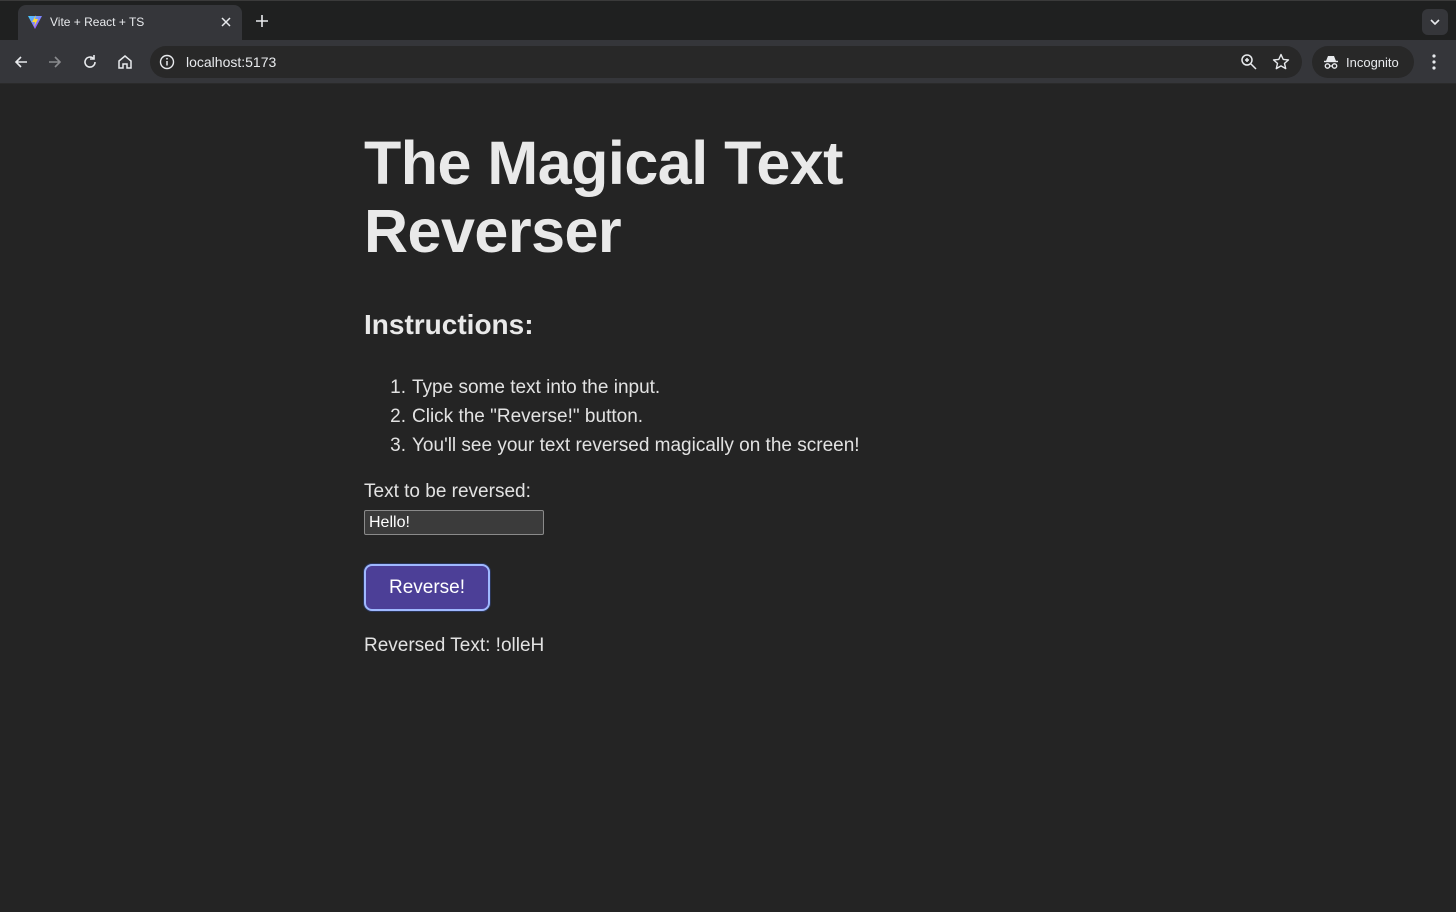 Image resolution: width=1456 pixels, height=912 pixels. I want to click on list-item: 1. Type some text into the input., so click(612, 387).